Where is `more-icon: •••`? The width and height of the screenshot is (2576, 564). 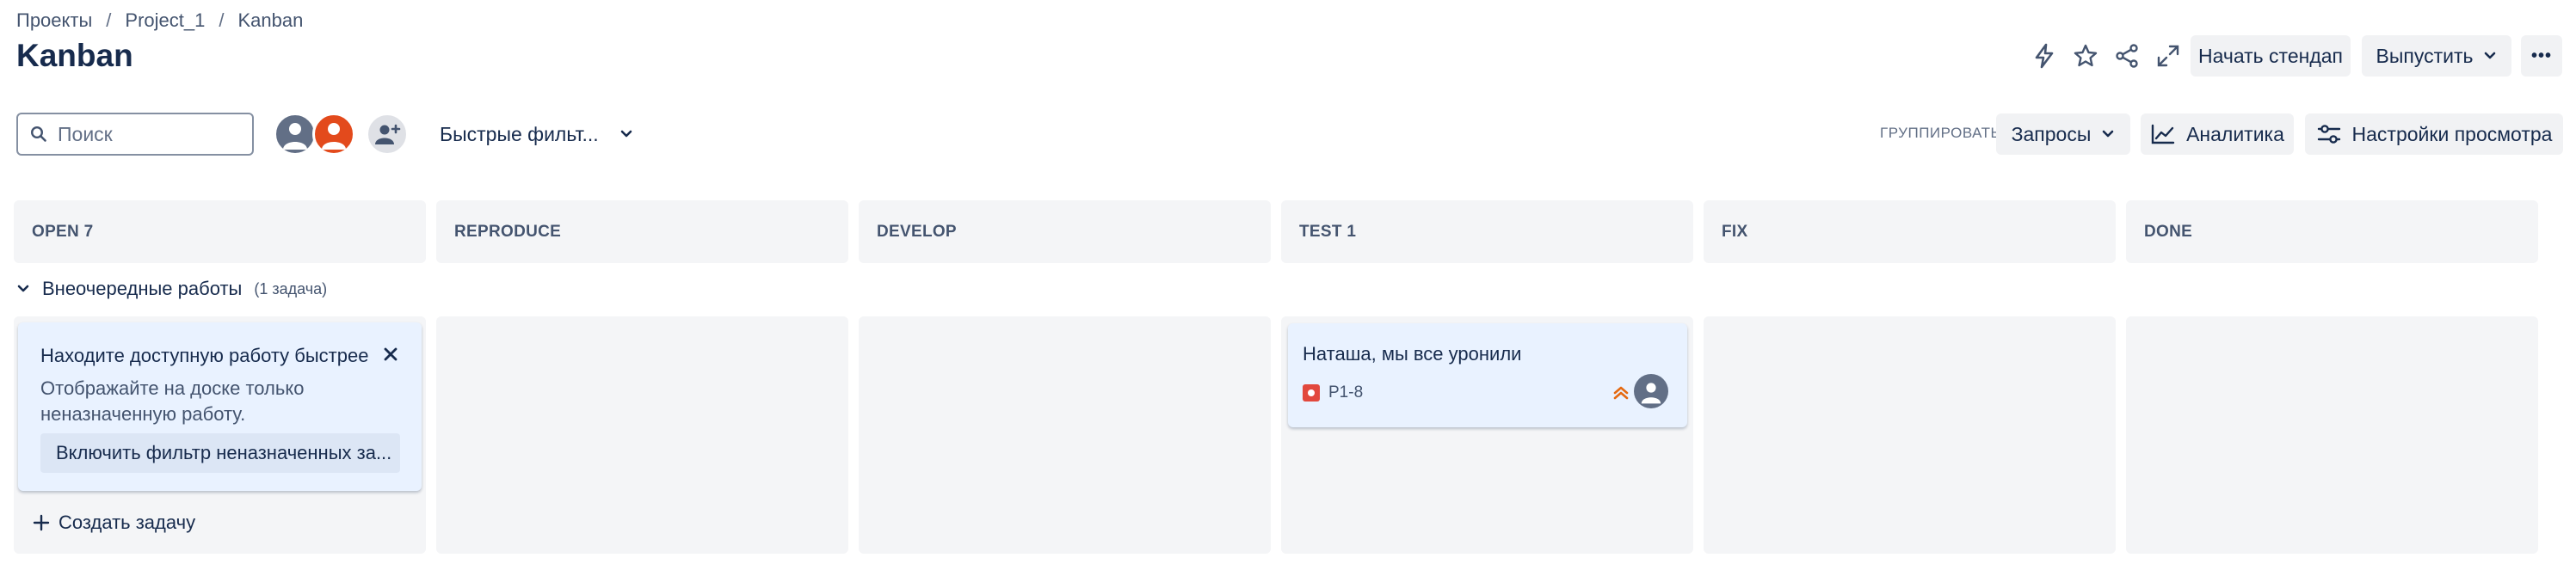
more-icon: ••• is located at coordinates (2541, 55).